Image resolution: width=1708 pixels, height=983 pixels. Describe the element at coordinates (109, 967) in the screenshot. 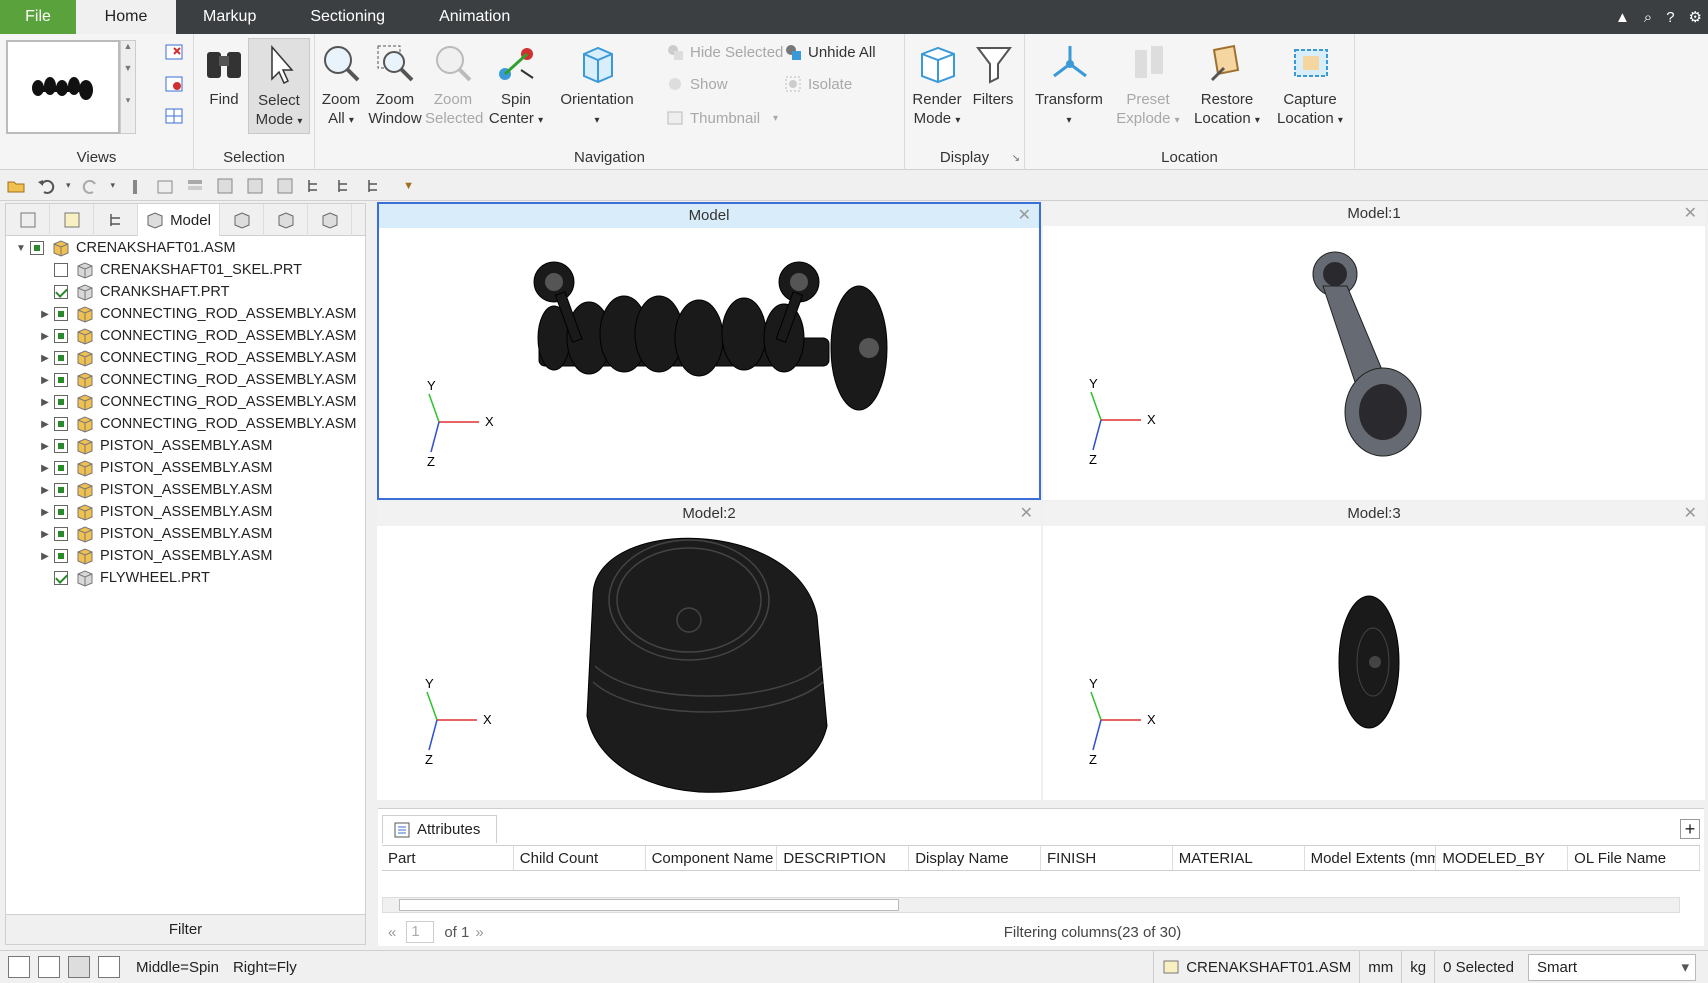

I see `layout-quad-icon` at that location.